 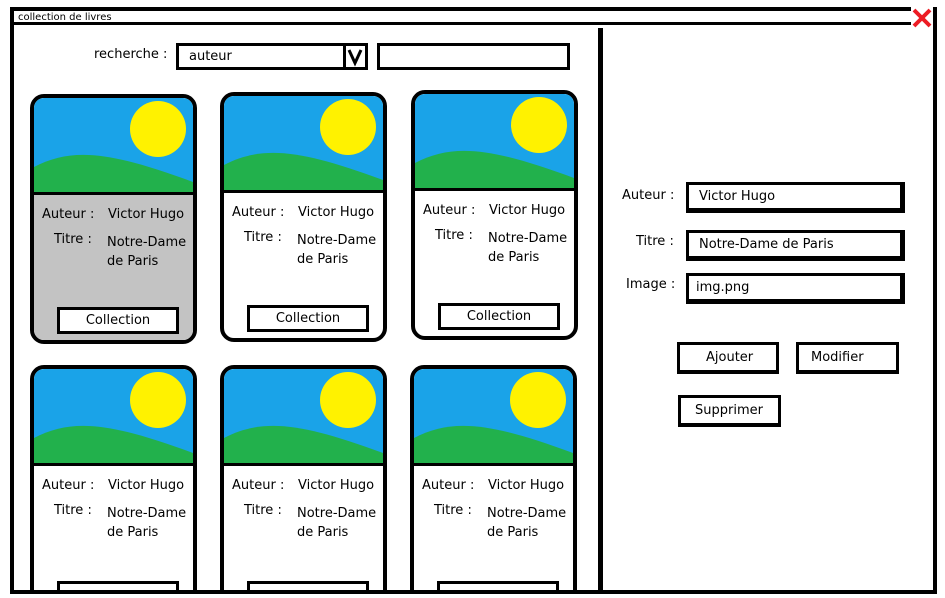 I want to click on author-field: Victor Hugo, so click(x=795, y=197).